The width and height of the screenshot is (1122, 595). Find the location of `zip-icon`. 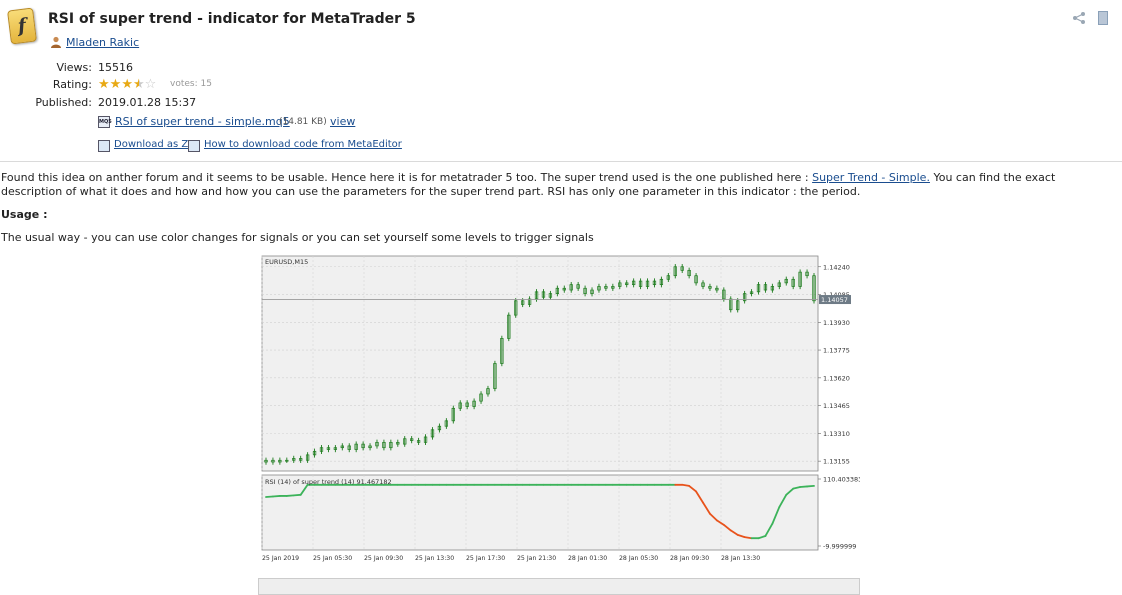

zip-icon is located at coordinates (104, 146).